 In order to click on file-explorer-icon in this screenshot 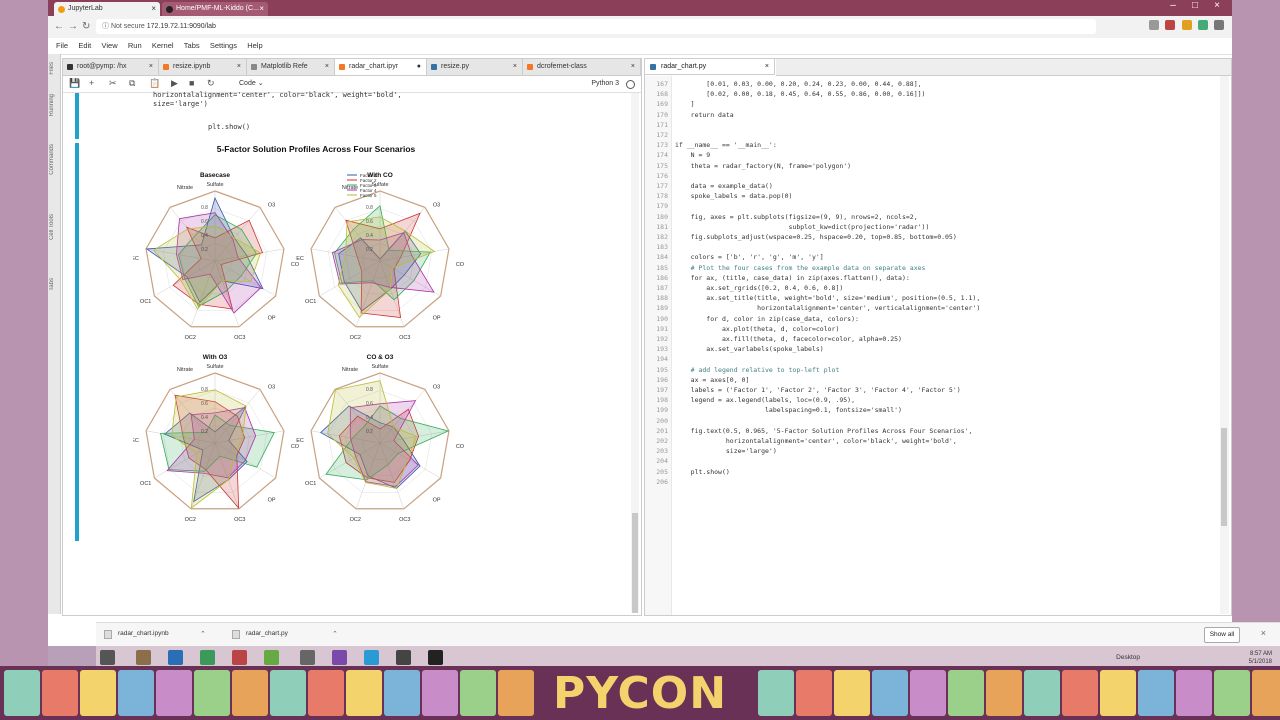, I will do `click(143, 657)`.